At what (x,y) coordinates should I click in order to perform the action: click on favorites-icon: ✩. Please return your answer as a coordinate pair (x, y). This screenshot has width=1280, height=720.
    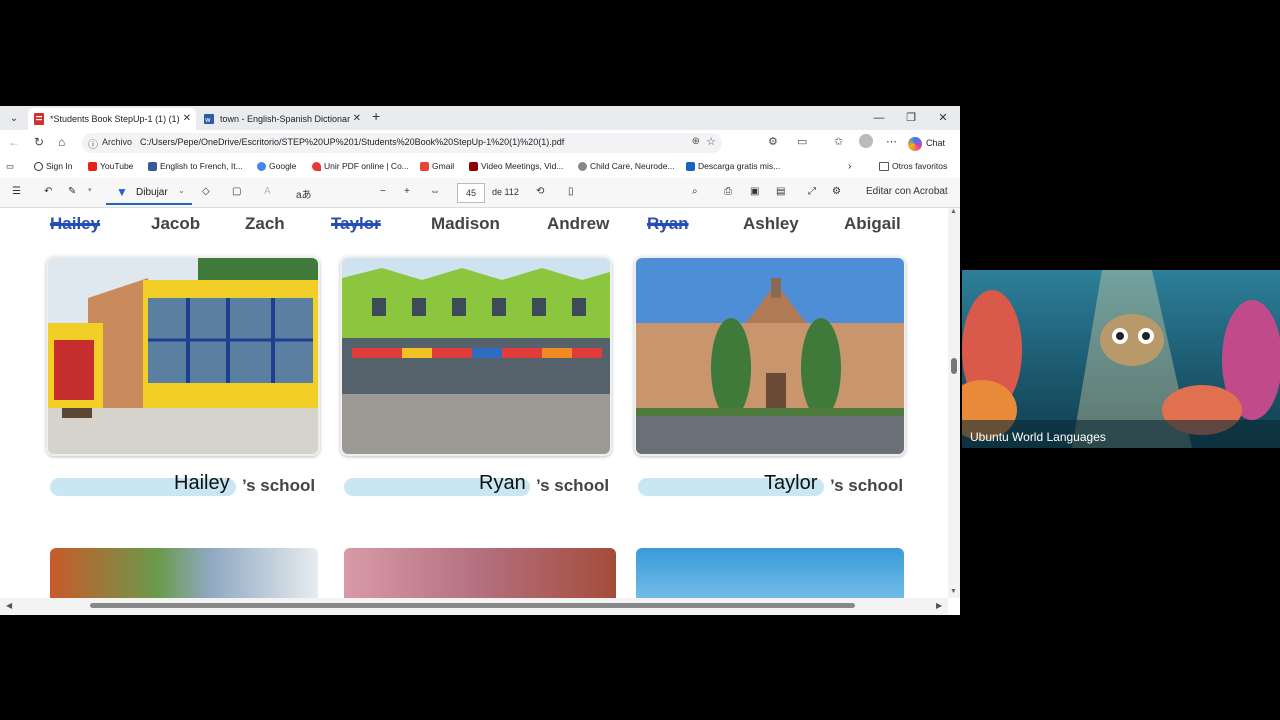
    Looking at the image, I should click on (838, 141).